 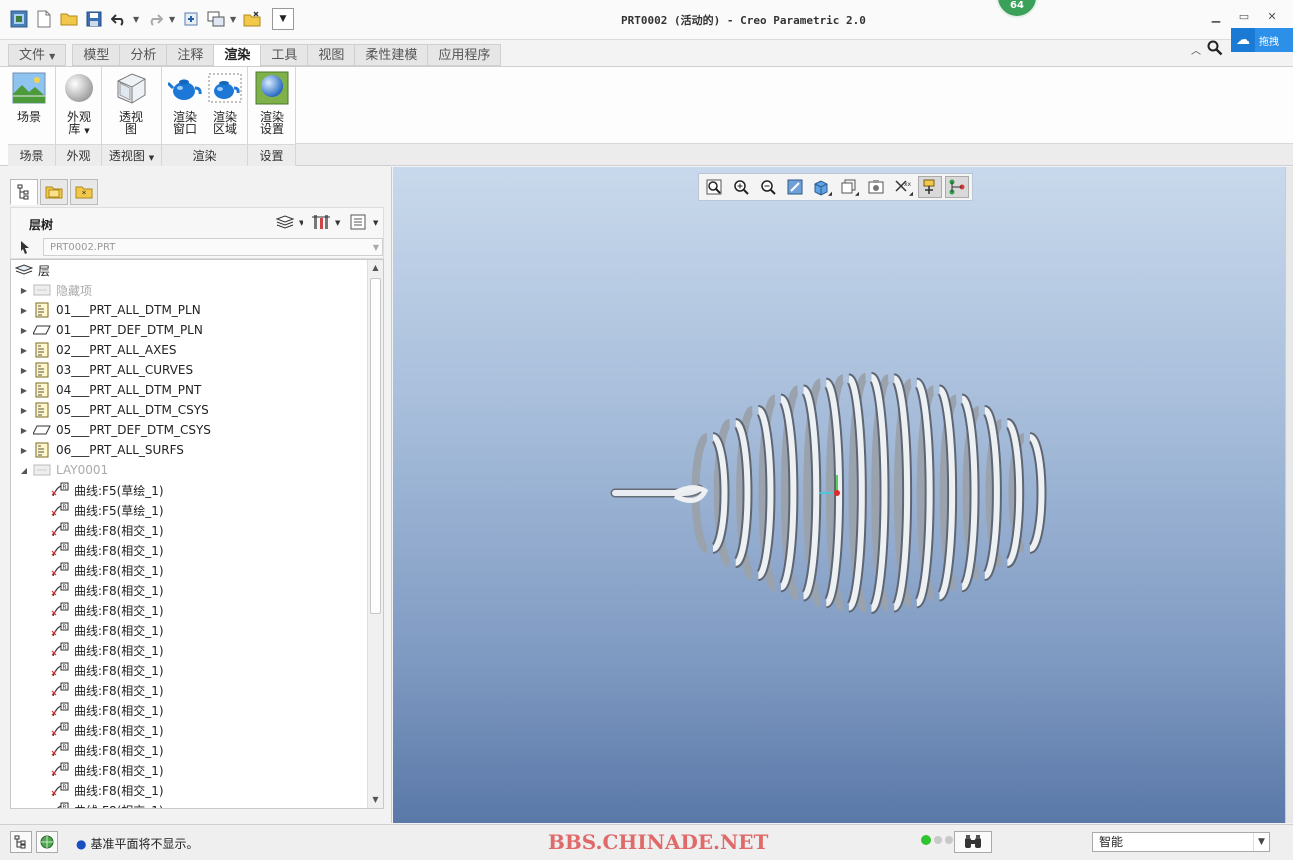 What do you see at coordinates (658, 842) in the screenshot?
I see `watermark: BBS.CHINADE.NET` at bounding box center [658, 842].